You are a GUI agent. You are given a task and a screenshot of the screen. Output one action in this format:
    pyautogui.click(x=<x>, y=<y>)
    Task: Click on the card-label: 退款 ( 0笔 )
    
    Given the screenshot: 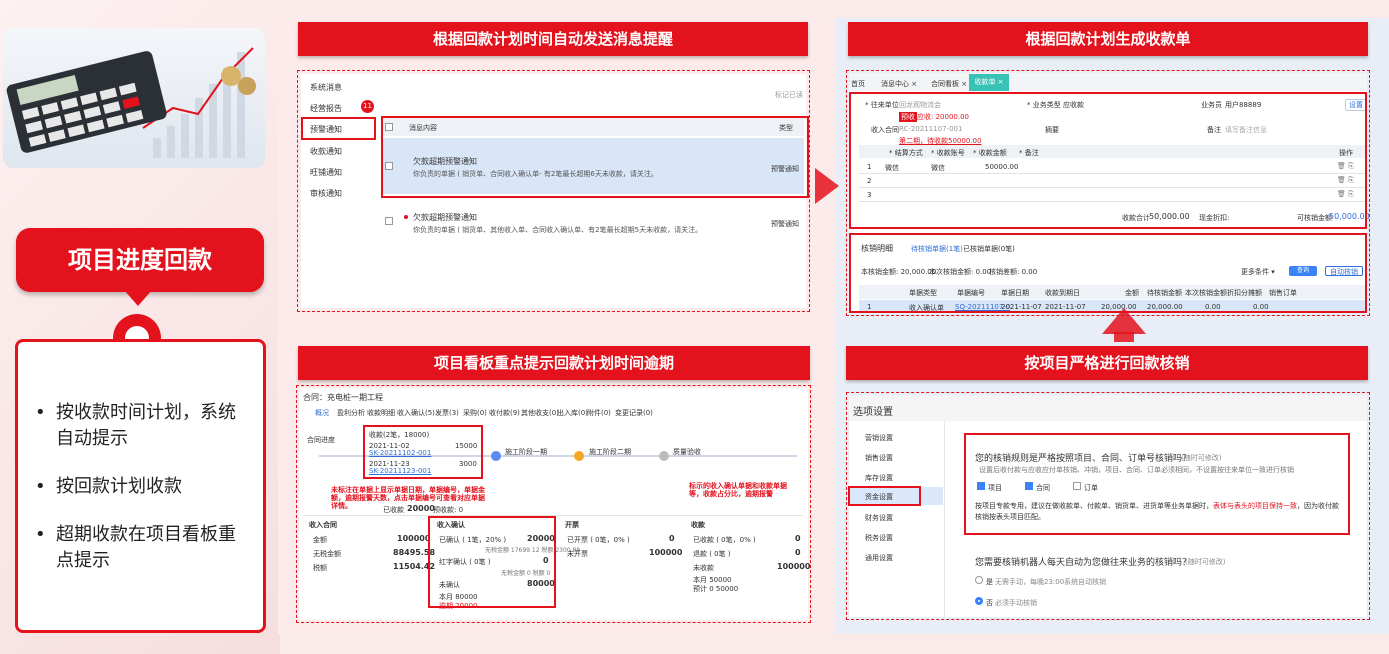 What is the action you would take?
    pyautogui.click(x=712, y=554)
    